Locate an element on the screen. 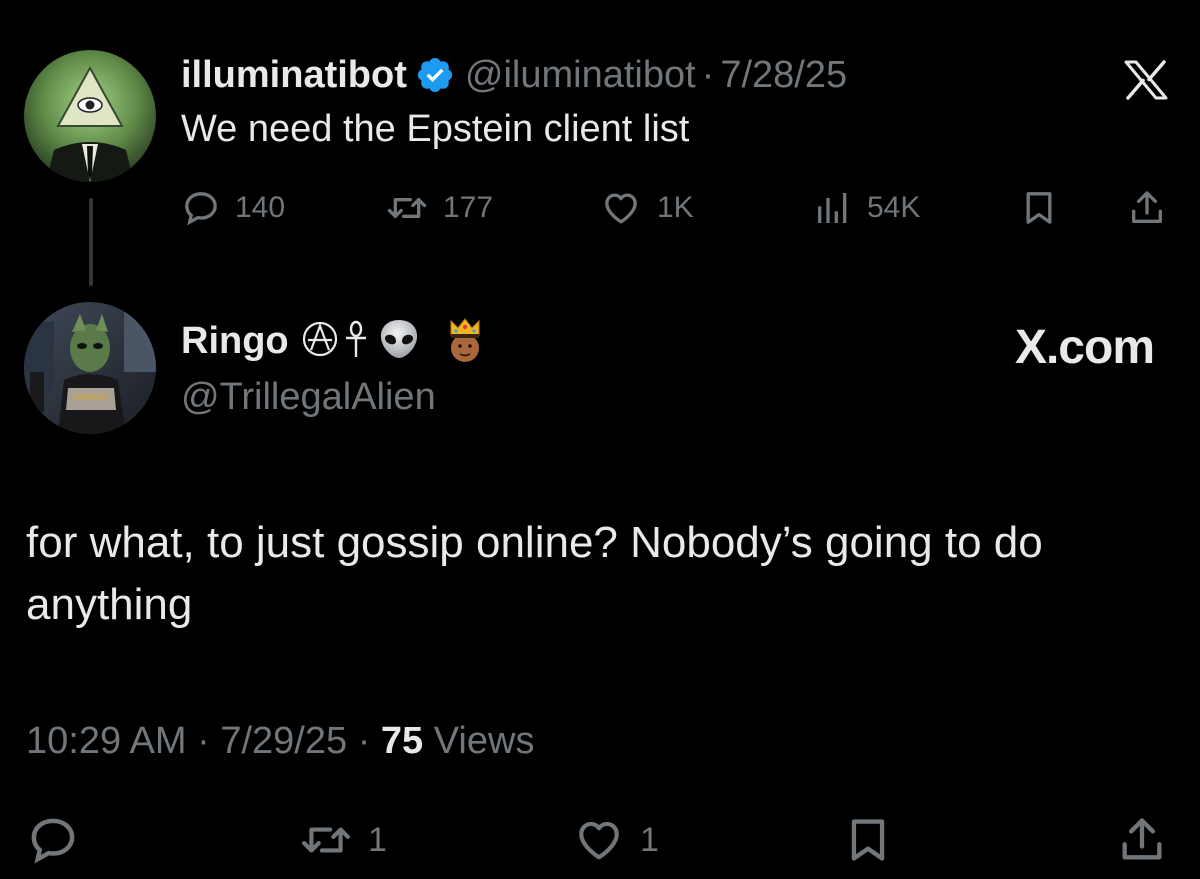 The width and height of the screenshot is (1200, 879). tweet-time: 10:29 AM is located at coordinates (106, 741).